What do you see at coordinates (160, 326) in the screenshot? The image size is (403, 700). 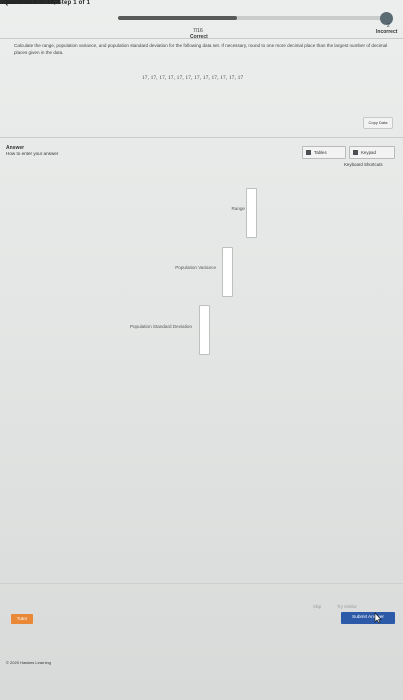 I see `population-std-dev-label: Population Standard Deviation` at bounding box center [160, 326].